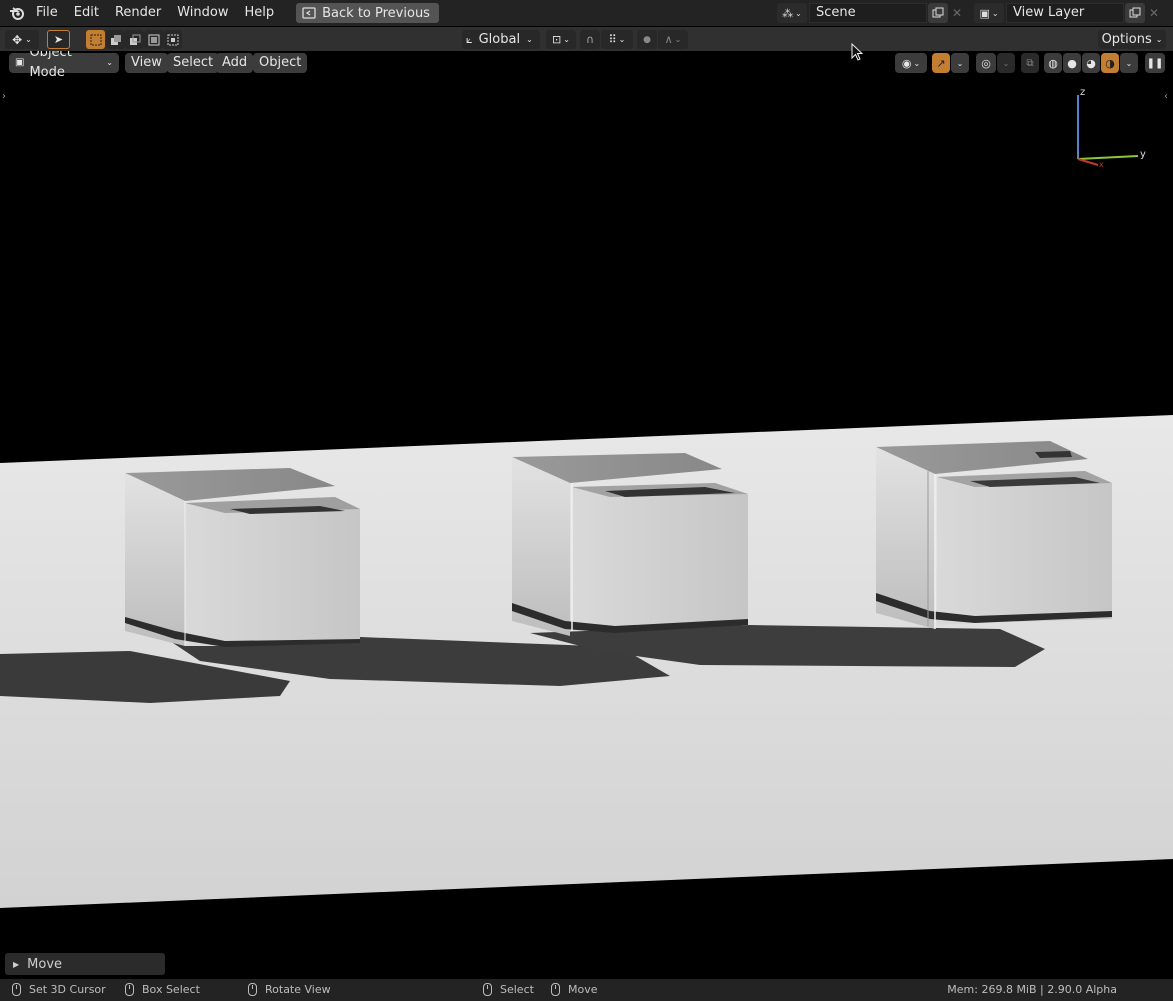  I want to click on blender-logo-icon, so click(17, 13).